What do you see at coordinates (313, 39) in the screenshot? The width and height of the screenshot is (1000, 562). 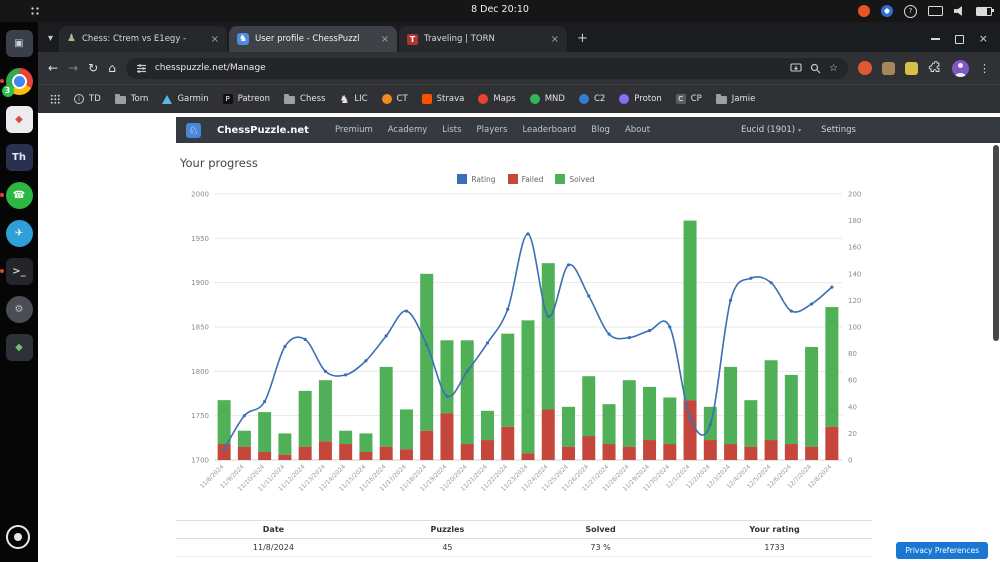 I see `browser-tab: ♞ User profile - ChessPuzzl ×` at bounding box center [313, 39].